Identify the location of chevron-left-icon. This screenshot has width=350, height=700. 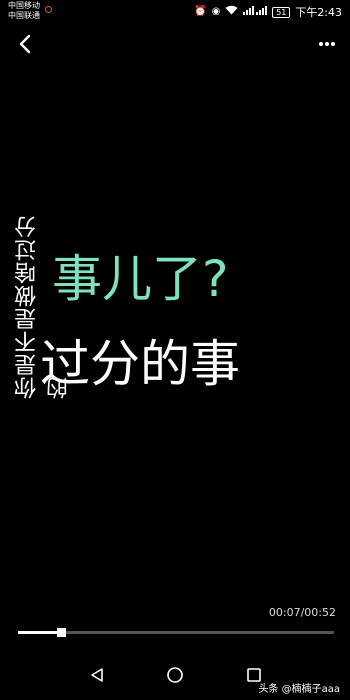
(25, 44).